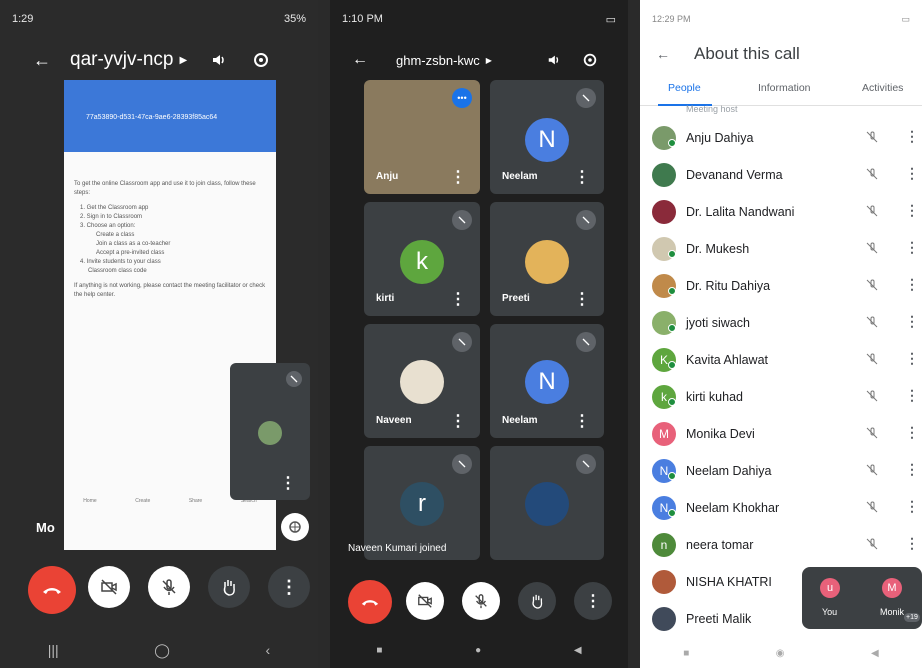 This screenshot has width=922, height=668. What do you see at coordinates (780, 653) in the screenshot?
I see `home-icon: ◉` at bounding box center [780, 653].